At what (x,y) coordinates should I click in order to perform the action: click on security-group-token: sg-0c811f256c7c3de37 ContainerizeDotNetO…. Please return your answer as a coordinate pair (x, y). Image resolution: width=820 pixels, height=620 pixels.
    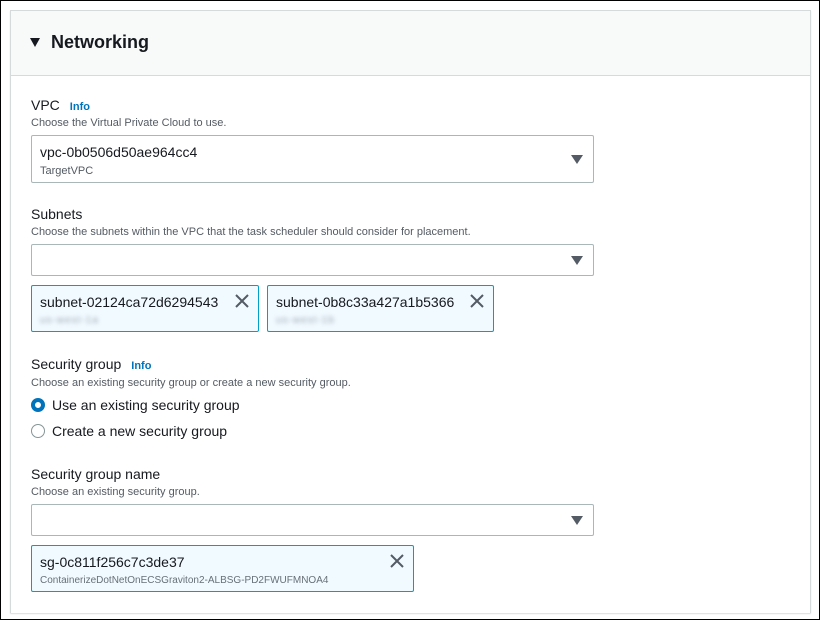
    Looking at the image, I should click on (222, 568).